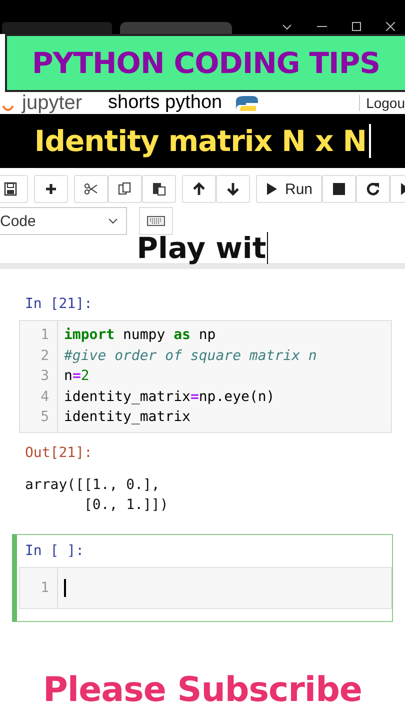 The width and height of the screenshot is (405, 720). What do you see at coordinates (8, 108) in the screenshot?
I see `logo-icon` at bounding box center [8, 108].